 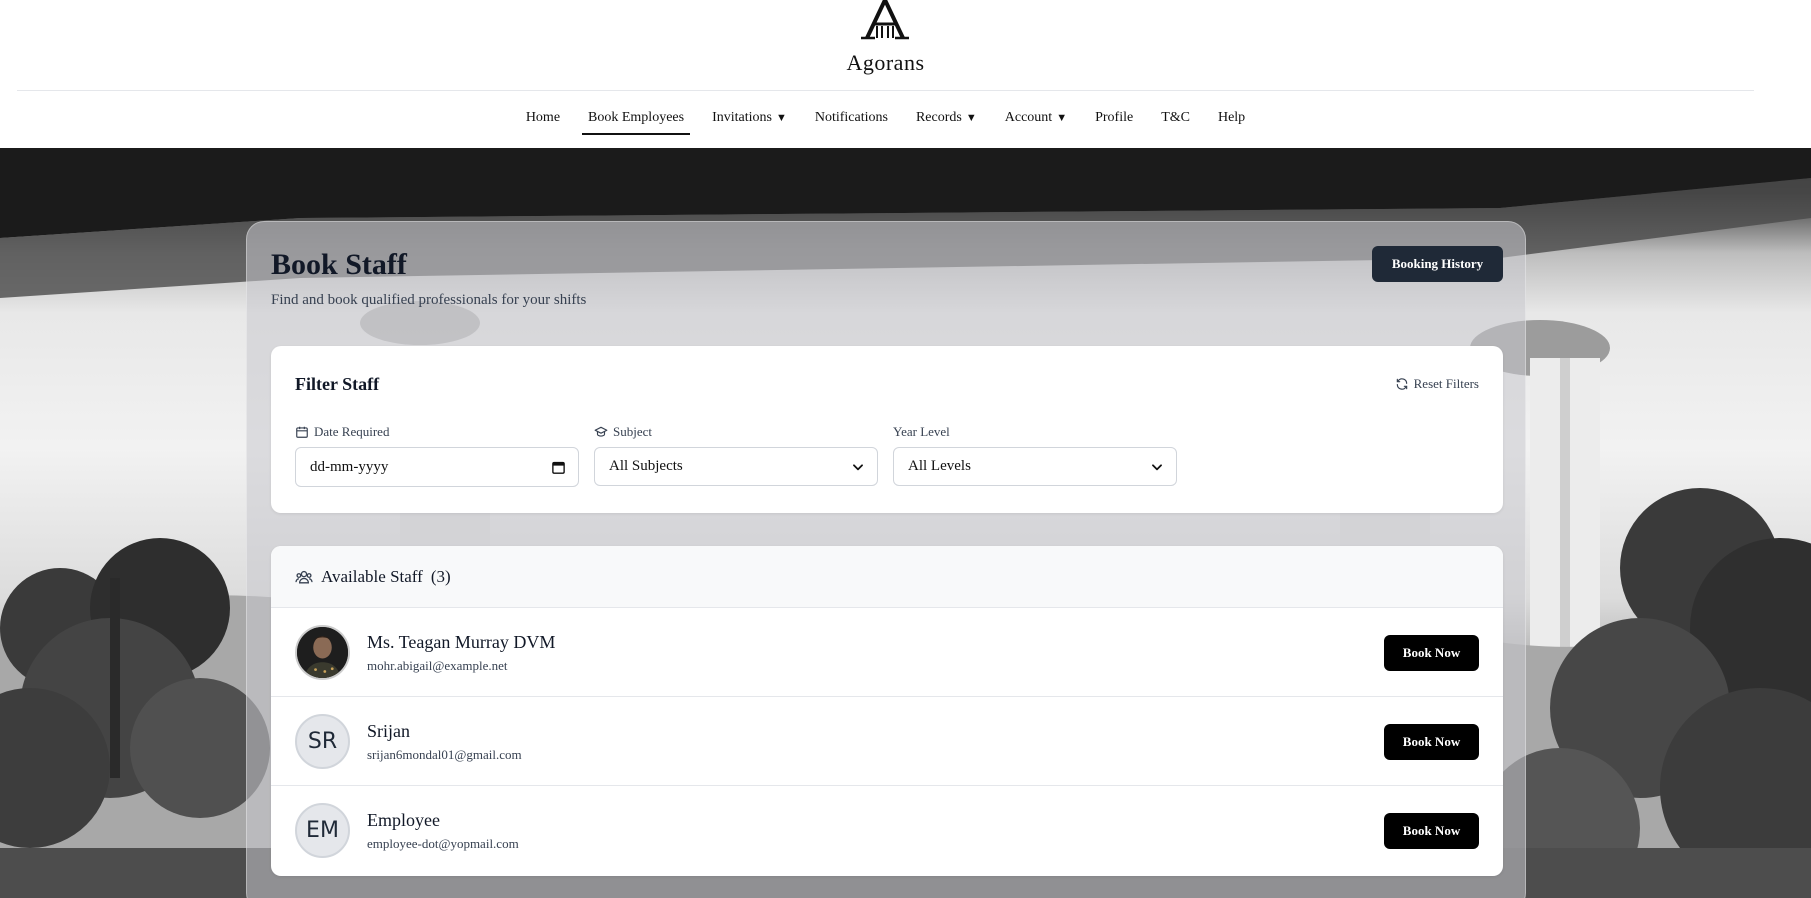 What do you see at coordinates (851, 121) in the screenshot?
I see `nav-notifications: Notifications` at bounding box center [851, 121].